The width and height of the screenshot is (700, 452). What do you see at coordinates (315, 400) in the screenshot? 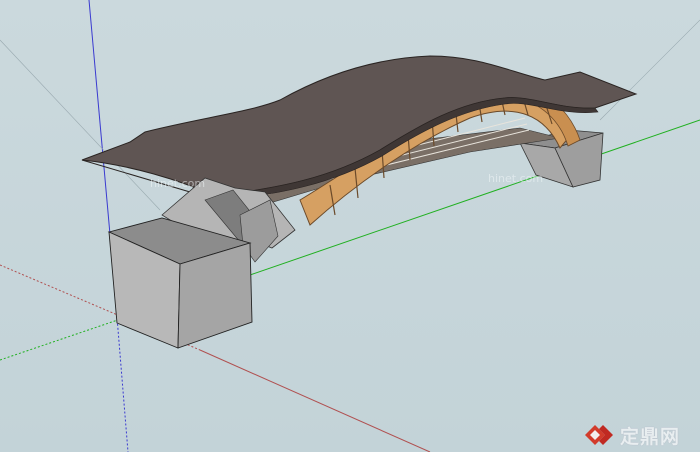
I see `red-axis` at bounding box center [315, 400].